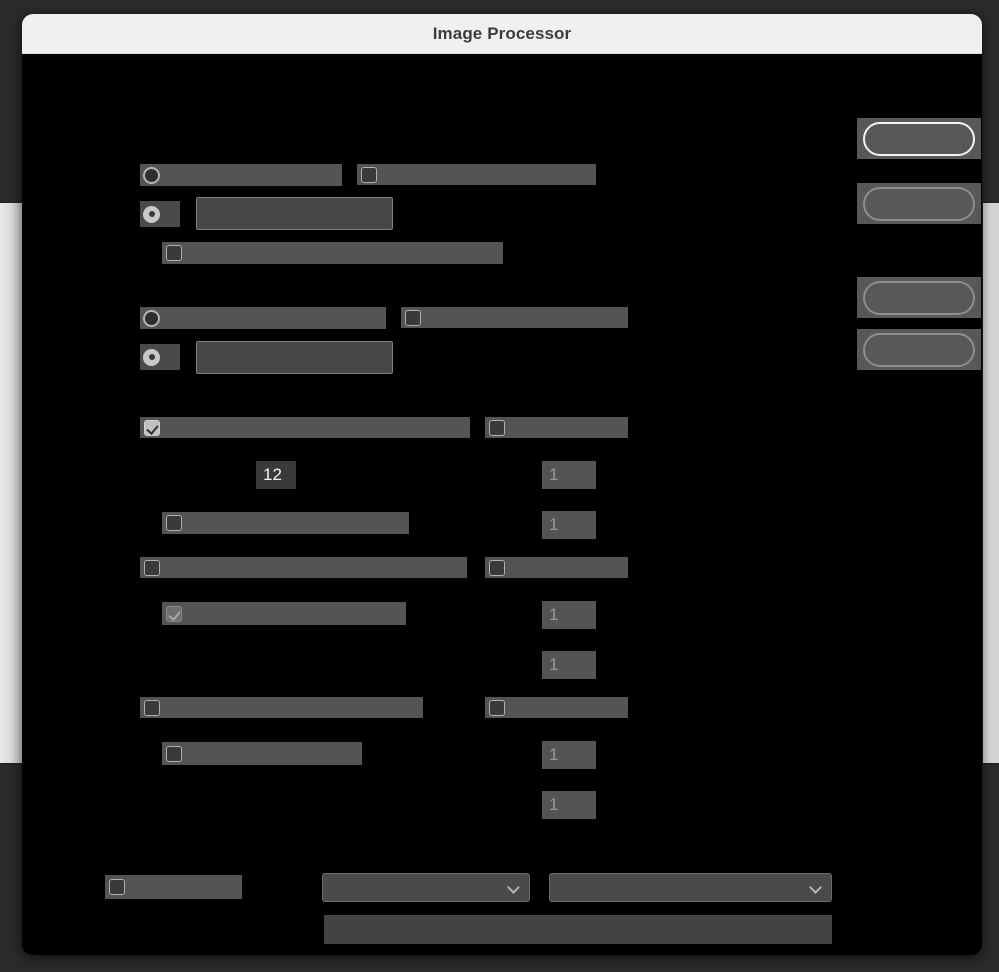 The height and width of the screenshot is (972, 999). What do you see at coordinates (569, 525) in the screenshot?
I see `resize-scale-input: 1` at bounding box center [569, 525].